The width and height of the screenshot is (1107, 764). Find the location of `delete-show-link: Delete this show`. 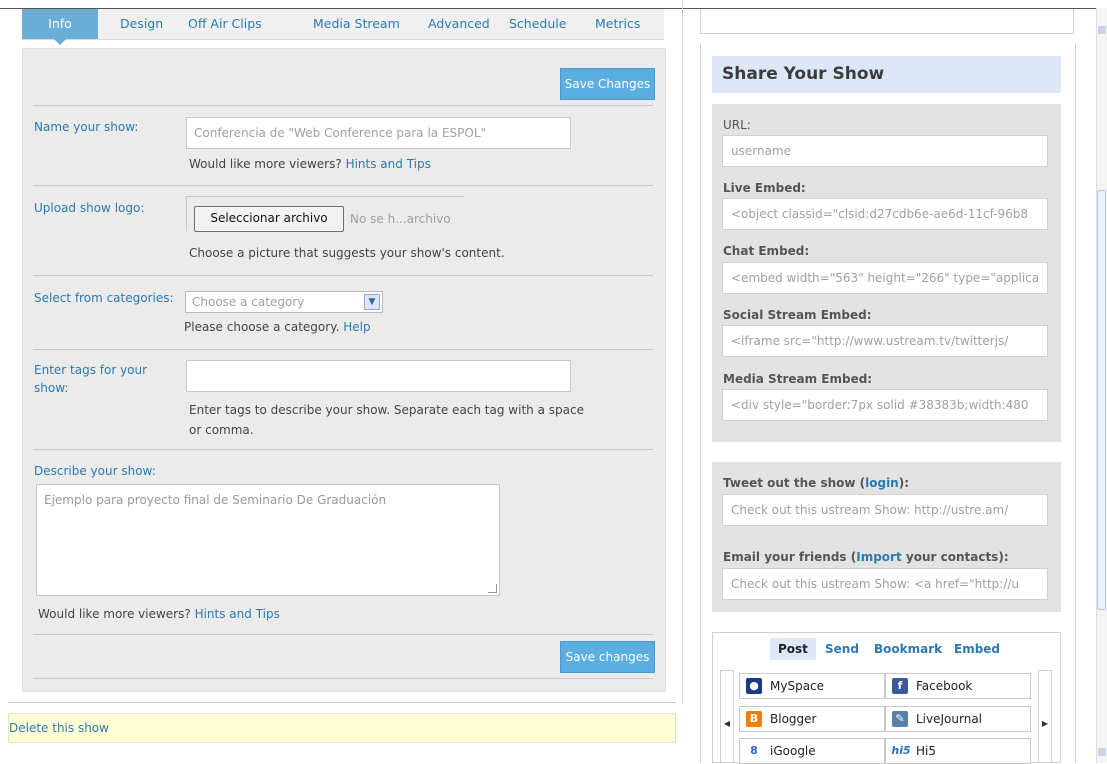

delete-show-link: Delete this show is located at coordinates (59, 728).